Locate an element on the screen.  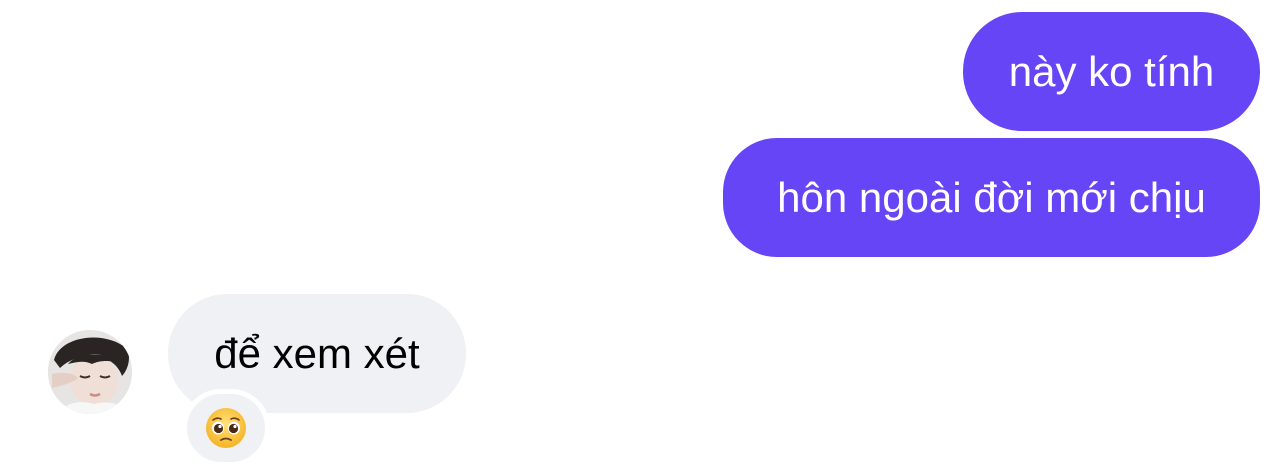
avatar-photo is located at coordinates (90, 372).